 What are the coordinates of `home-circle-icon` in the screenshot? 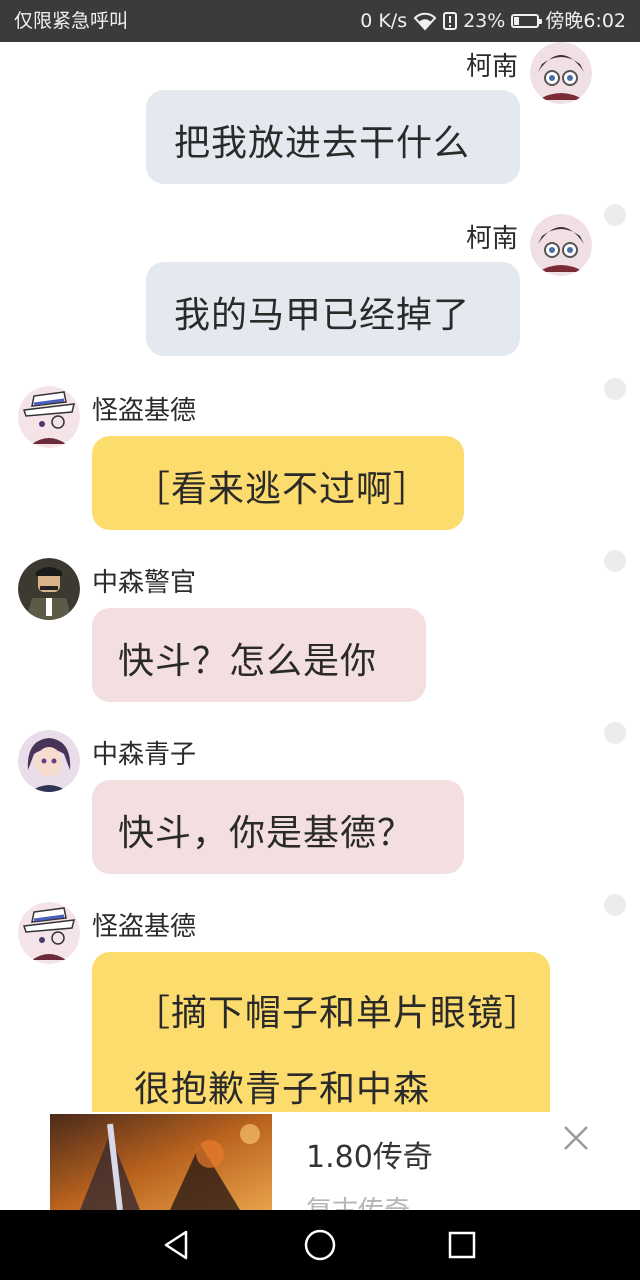 It's located at (320, 1245).